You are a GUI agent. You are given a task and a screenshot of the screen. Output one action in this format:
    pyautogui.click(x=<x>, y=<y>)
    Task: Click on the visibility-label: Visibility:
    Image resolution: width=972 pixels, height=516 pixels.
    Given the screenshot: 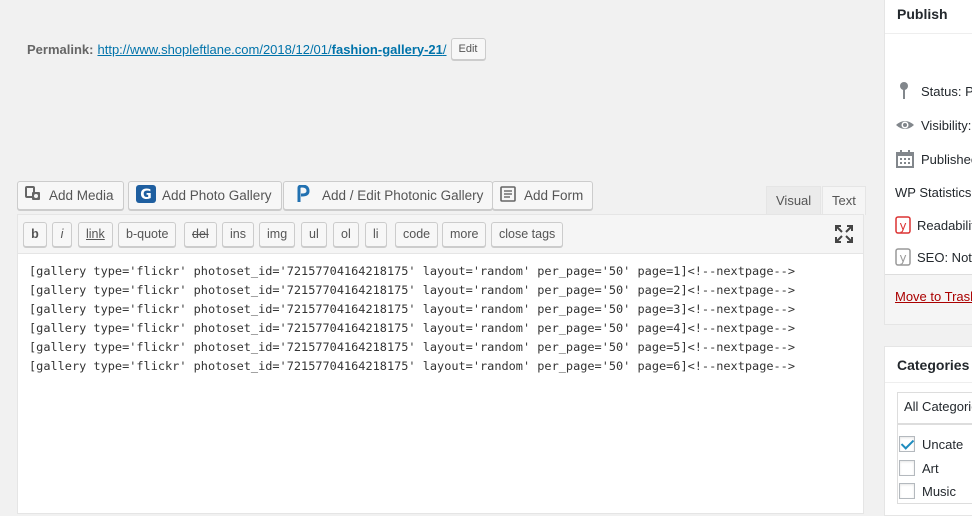 What is the action you would take?
    pyautogui.click(x=946, y=125)
    